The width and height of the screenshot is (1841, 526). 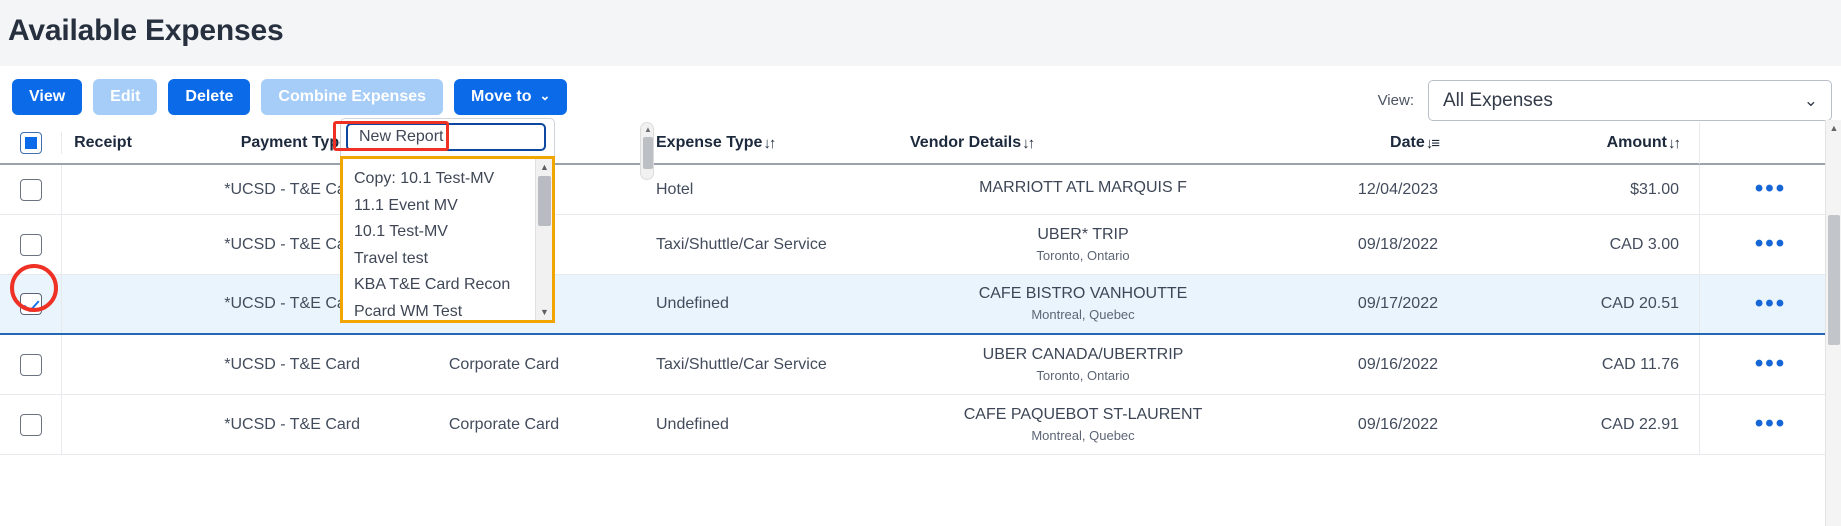 I want to click on dropdown-item-0: Copy: 10.1 Test-MV, so click(x=447, y=179).